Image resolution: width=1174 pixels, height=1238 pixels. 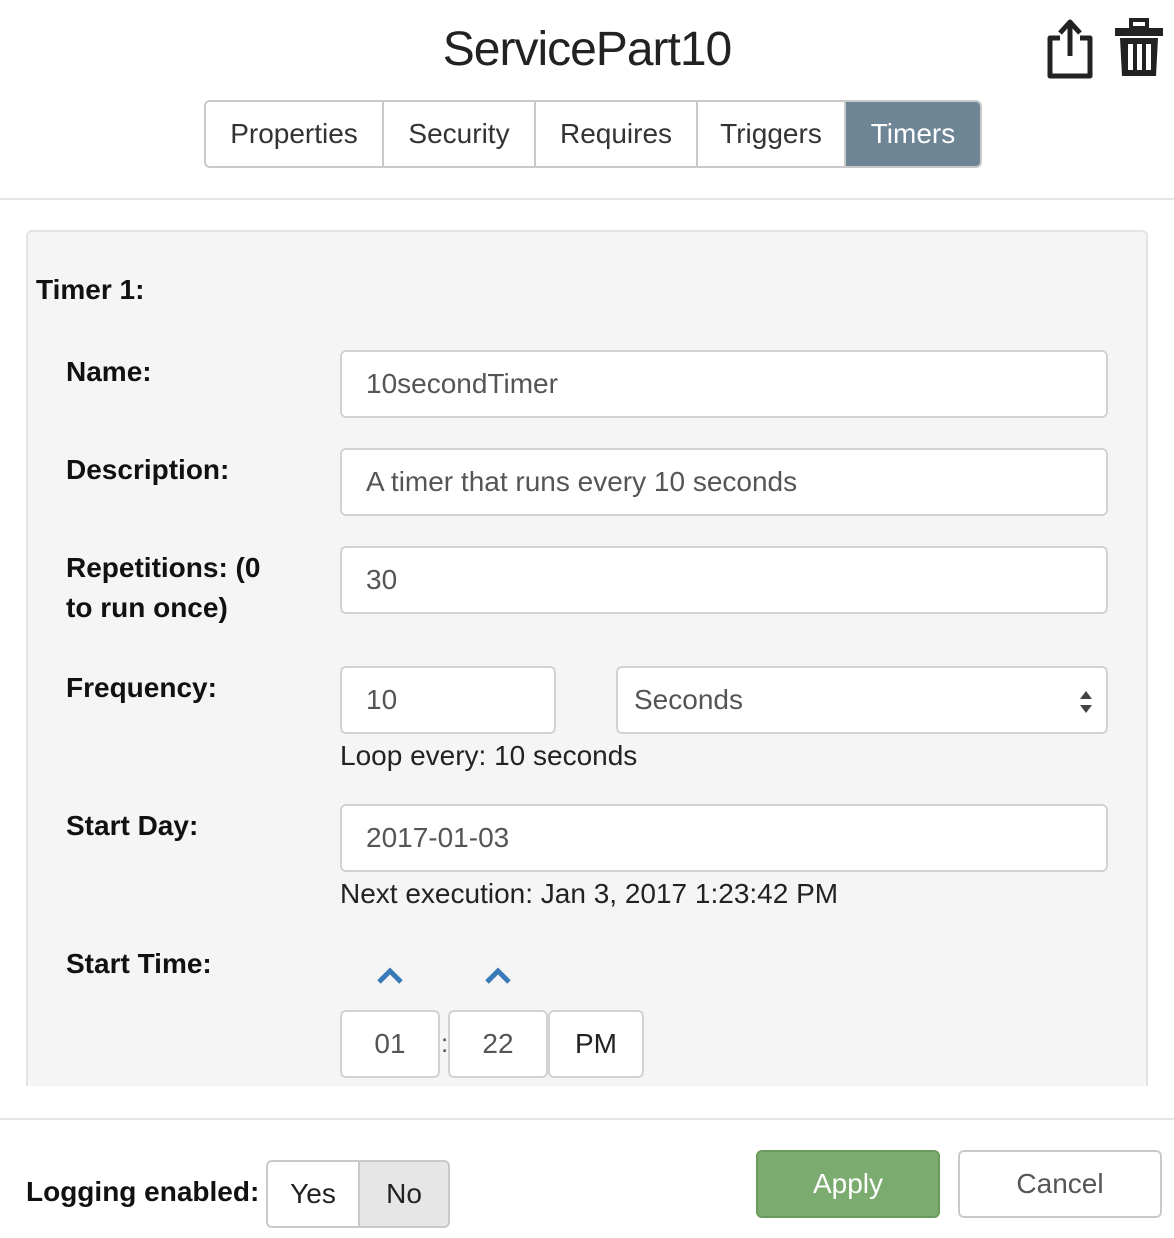 I want to click on tab-timers: Timers, so click(x=913, y=134).